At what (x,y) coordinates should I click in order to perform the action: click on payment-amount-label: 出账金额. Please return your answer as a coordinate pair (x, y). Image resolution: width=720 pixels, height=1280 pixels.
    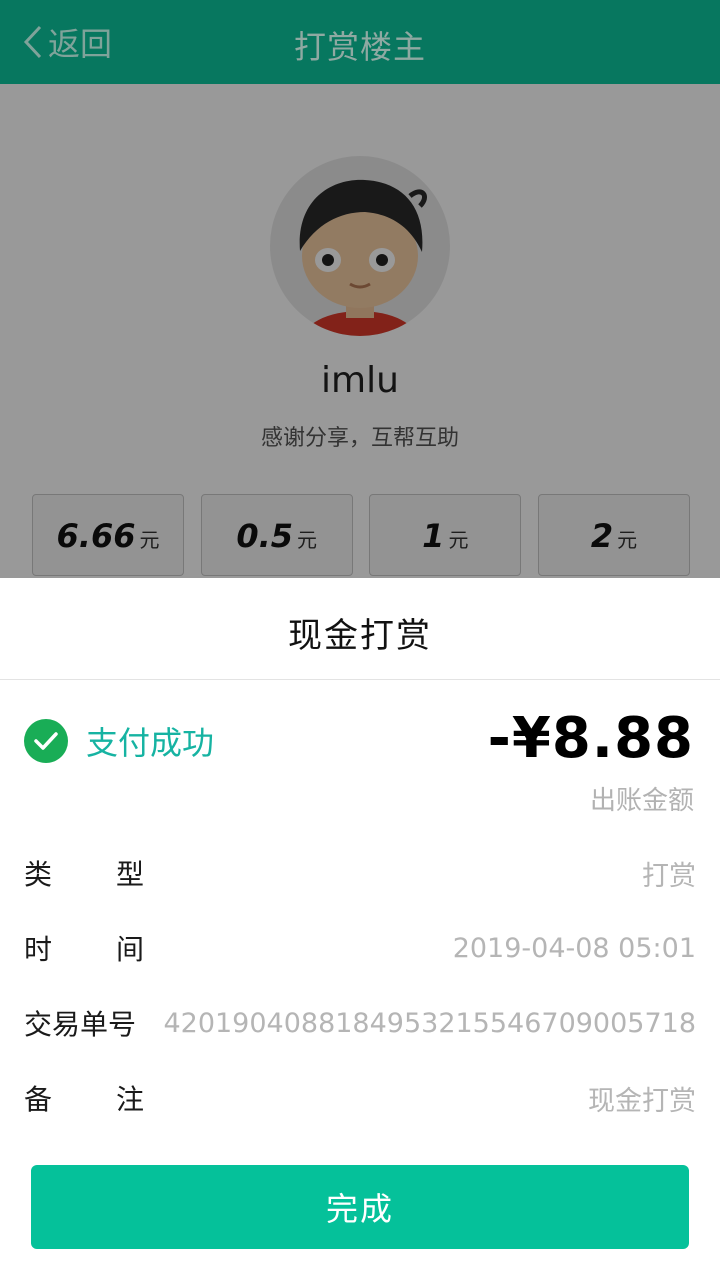
    Looking at the image, I should click on (641, 801).